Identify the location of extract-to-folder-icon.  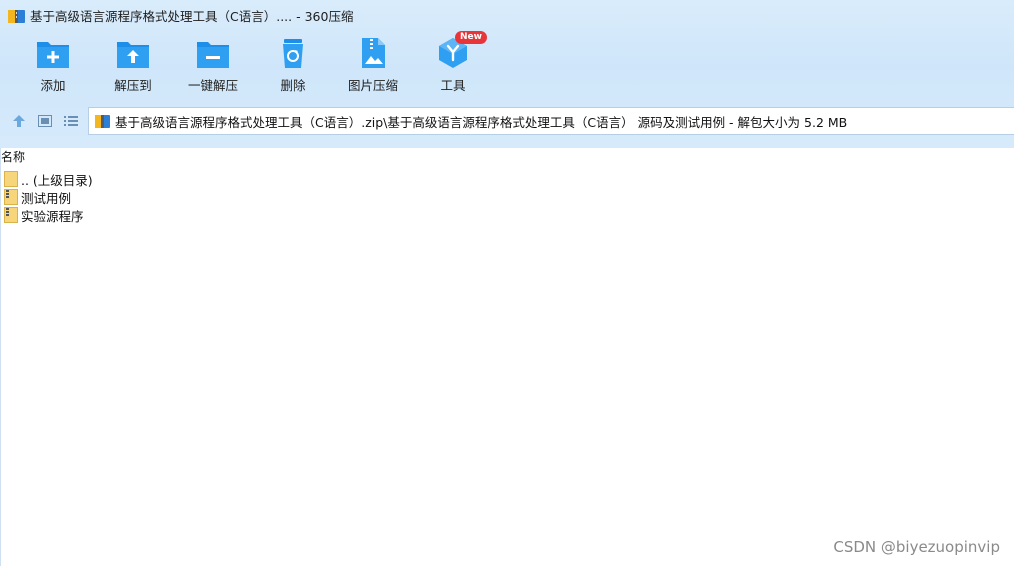
(133, 55).